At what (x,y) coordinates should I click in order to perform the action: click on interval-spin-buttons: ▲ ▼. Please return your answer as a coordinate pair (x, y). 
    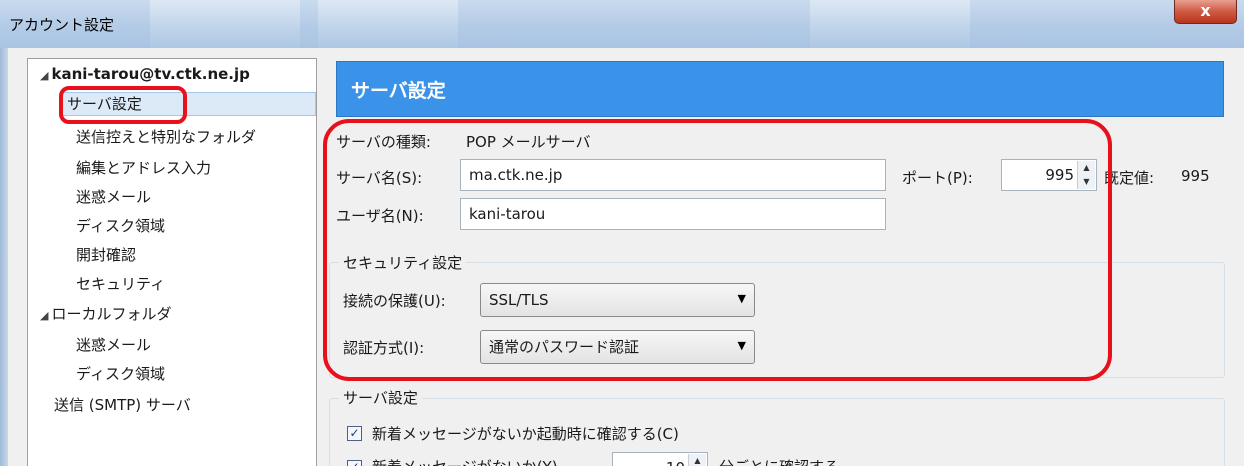
    Looking at the image, I should click on (697, 460).